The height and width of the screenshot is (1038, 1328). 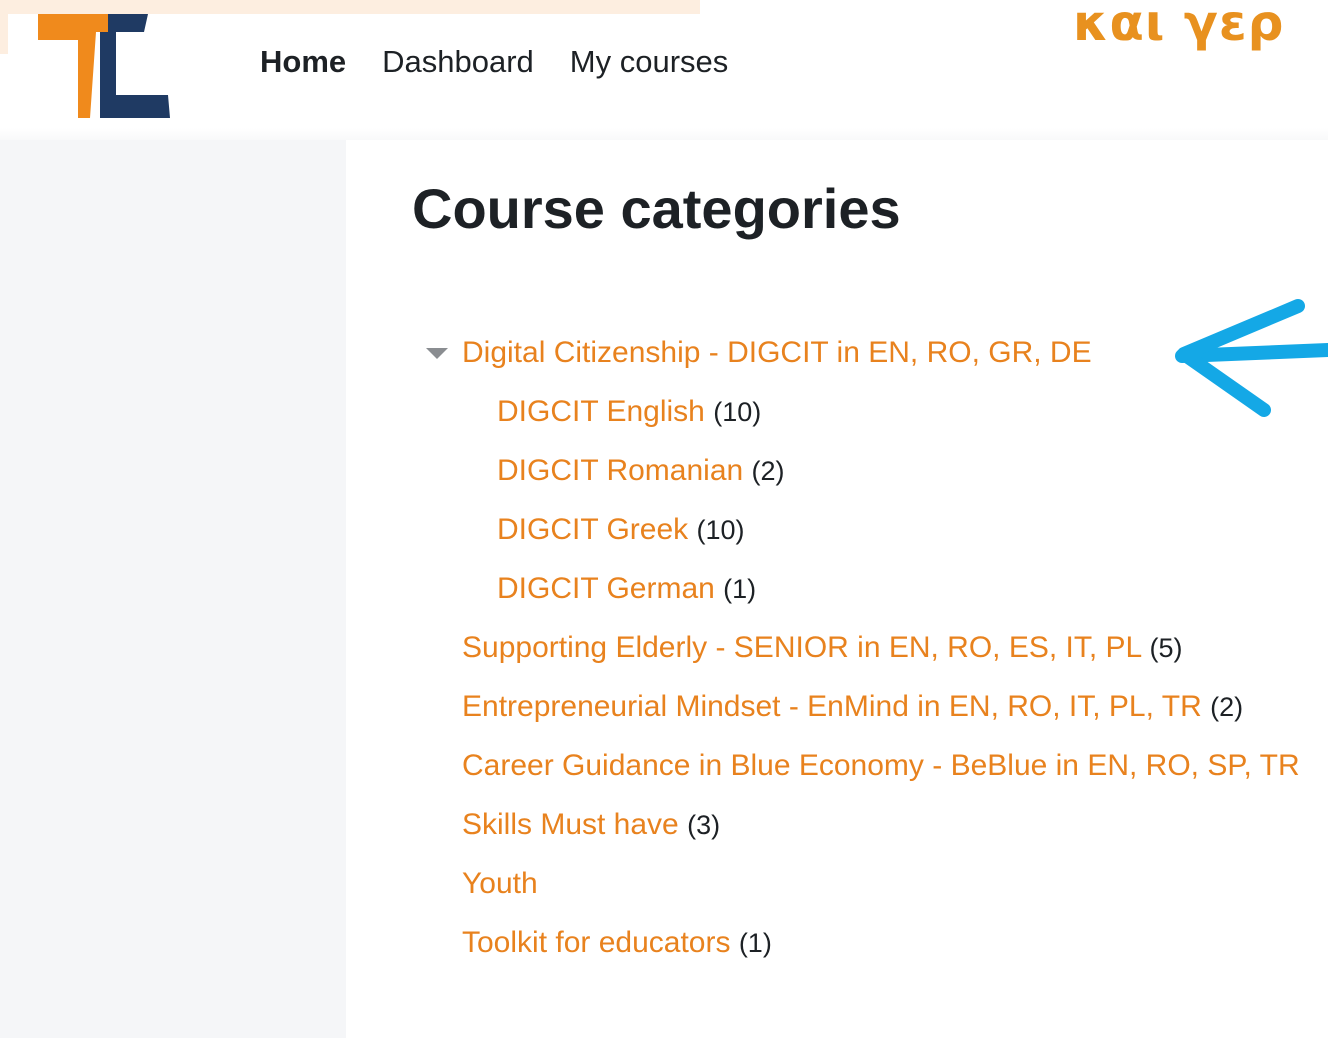 I want to click on subcategory-item: DIGCIT German (1), so click(x=626, y=589).